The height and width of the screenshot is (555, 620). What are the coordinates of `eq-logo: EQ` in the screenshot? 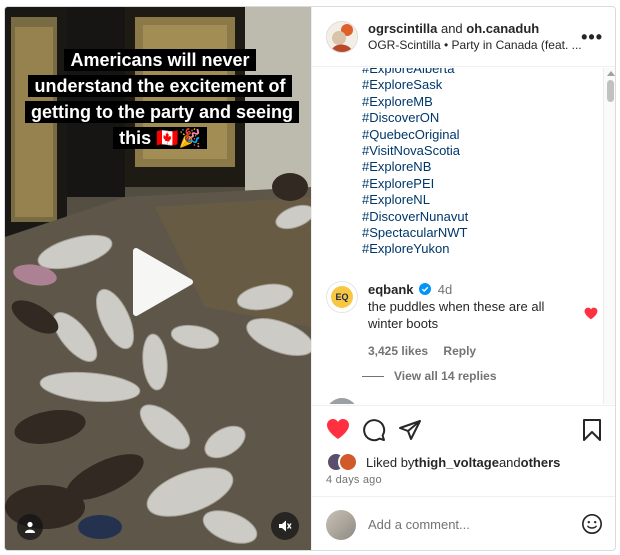 It's located at (342, 297).